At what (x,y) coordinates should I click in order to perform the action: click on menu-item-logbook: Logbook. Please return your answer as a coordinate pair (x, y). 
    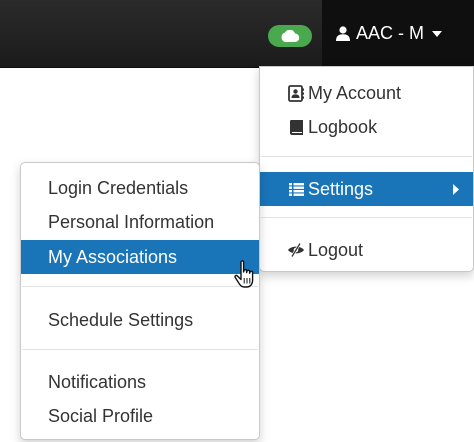
    Looking at the image, I should click on (366, 127).